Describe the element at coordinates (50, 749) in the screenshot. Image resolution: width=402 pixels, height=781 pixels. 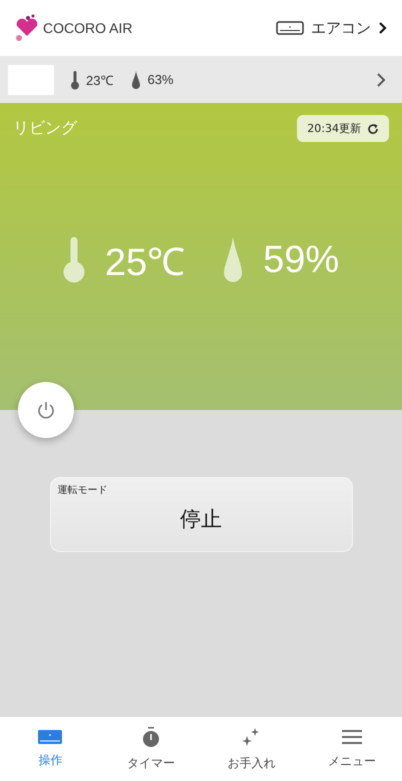
I see `nav-tab: 操作` at that location.